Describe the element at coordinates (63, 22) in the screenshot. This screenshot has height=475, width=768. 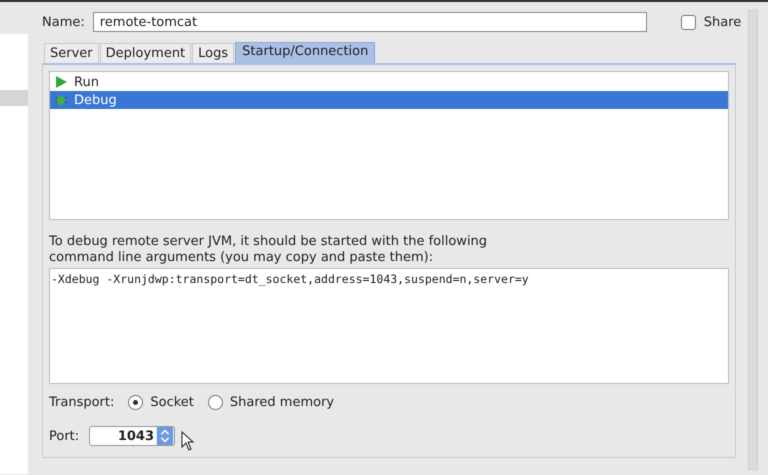
I see `name-label: Name:` at that location.